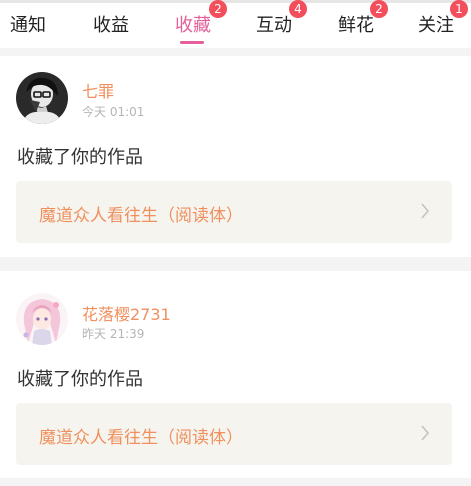 The width and height of the screenshot is (471, 486). I want to click on tab-bar: 通知 收益 收藏 2 互动 4 鲜花 2 关注 1, so click(235, 24).